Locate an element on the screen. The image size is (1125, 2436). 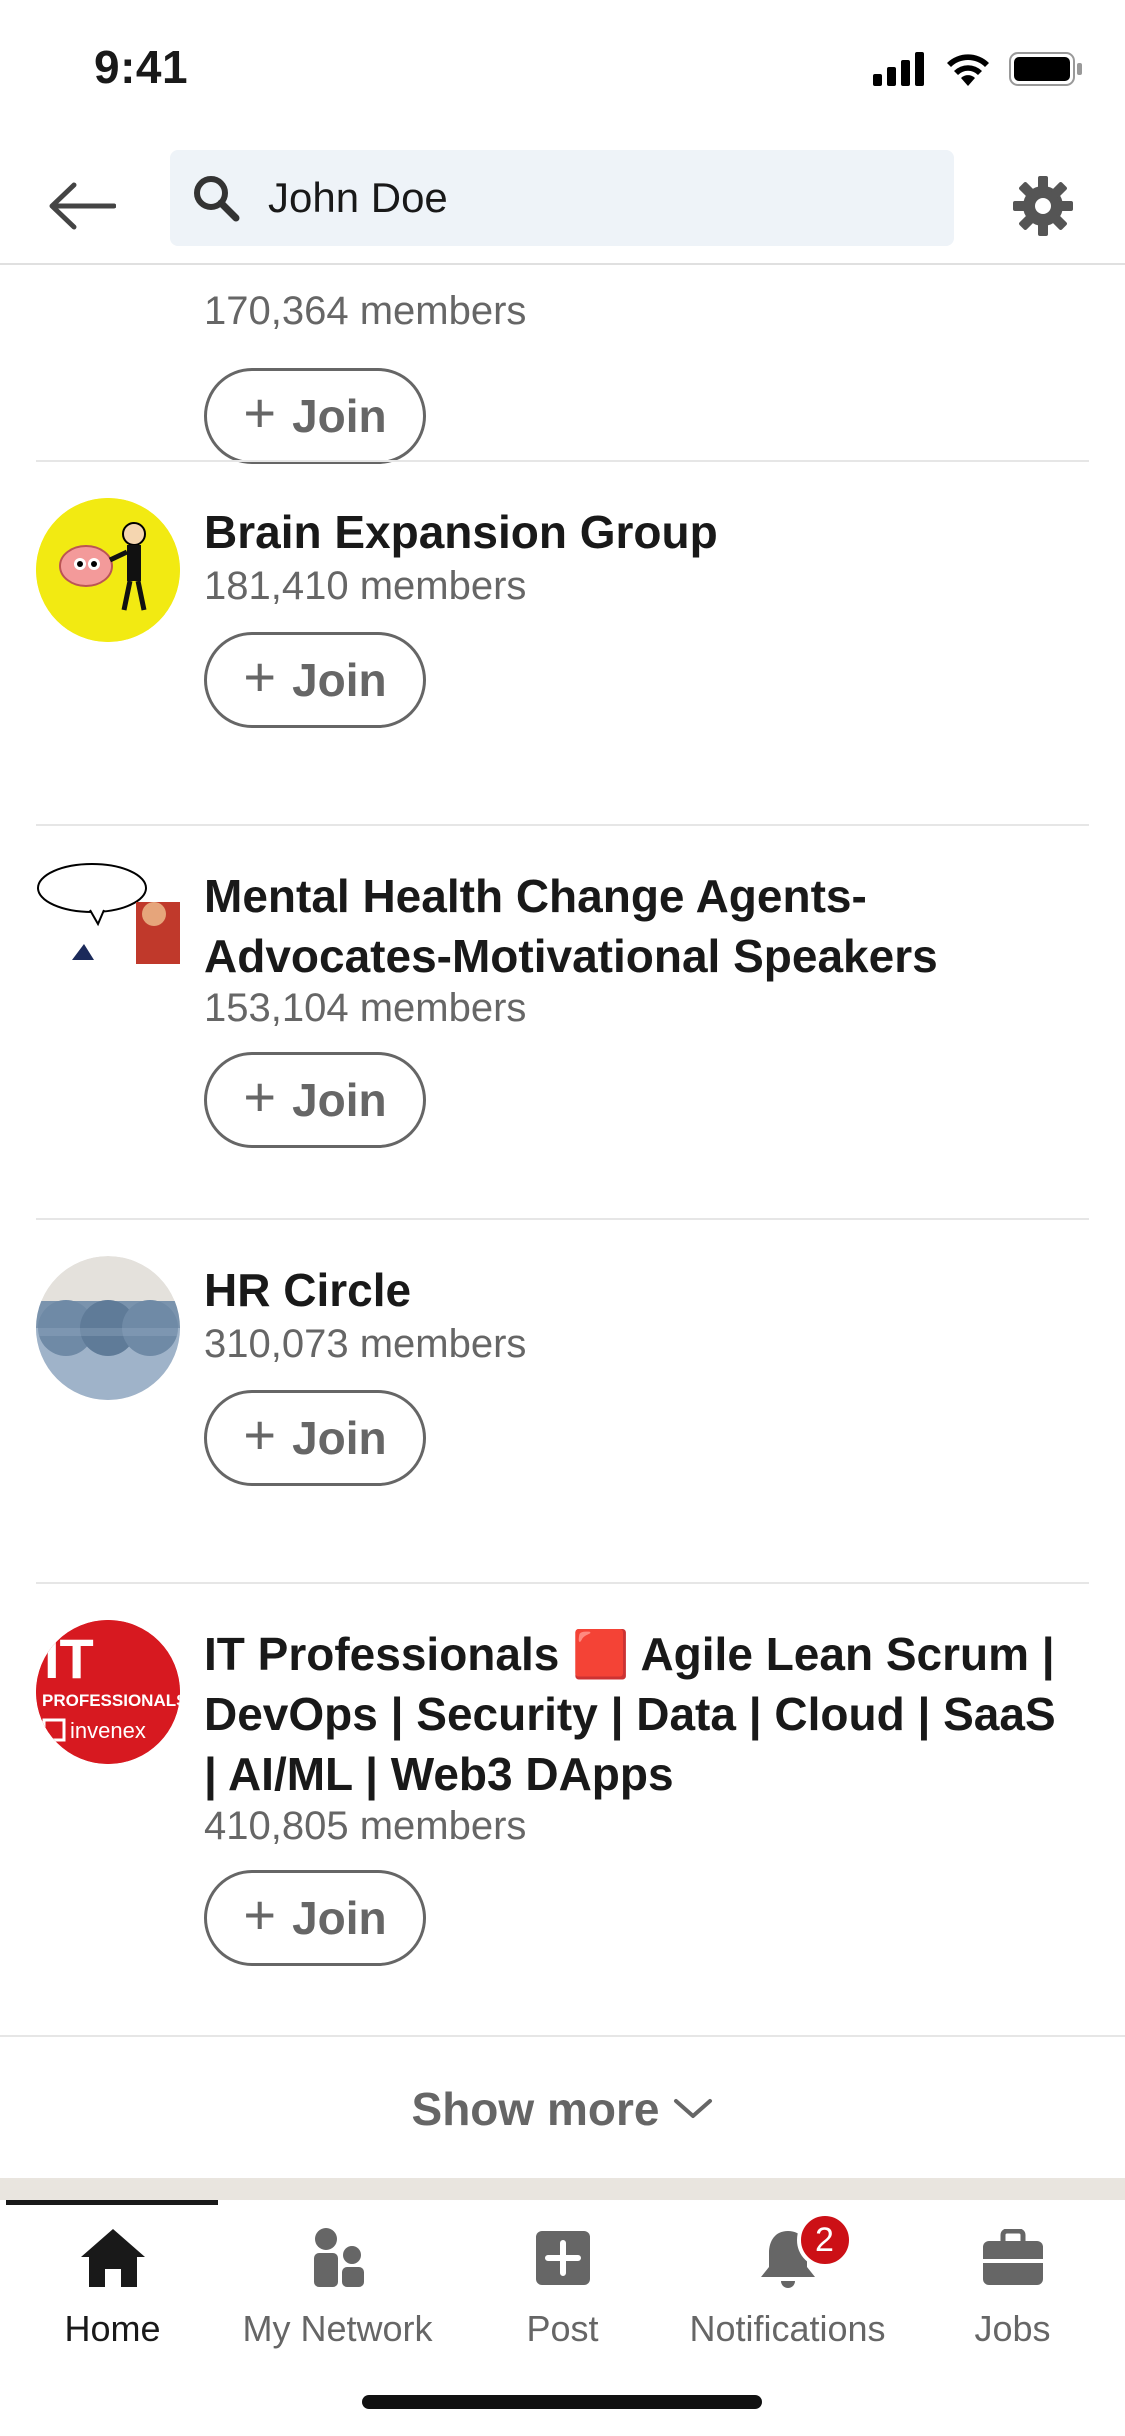
group-members: 153,104 members is located at coordinates (365, 1008).